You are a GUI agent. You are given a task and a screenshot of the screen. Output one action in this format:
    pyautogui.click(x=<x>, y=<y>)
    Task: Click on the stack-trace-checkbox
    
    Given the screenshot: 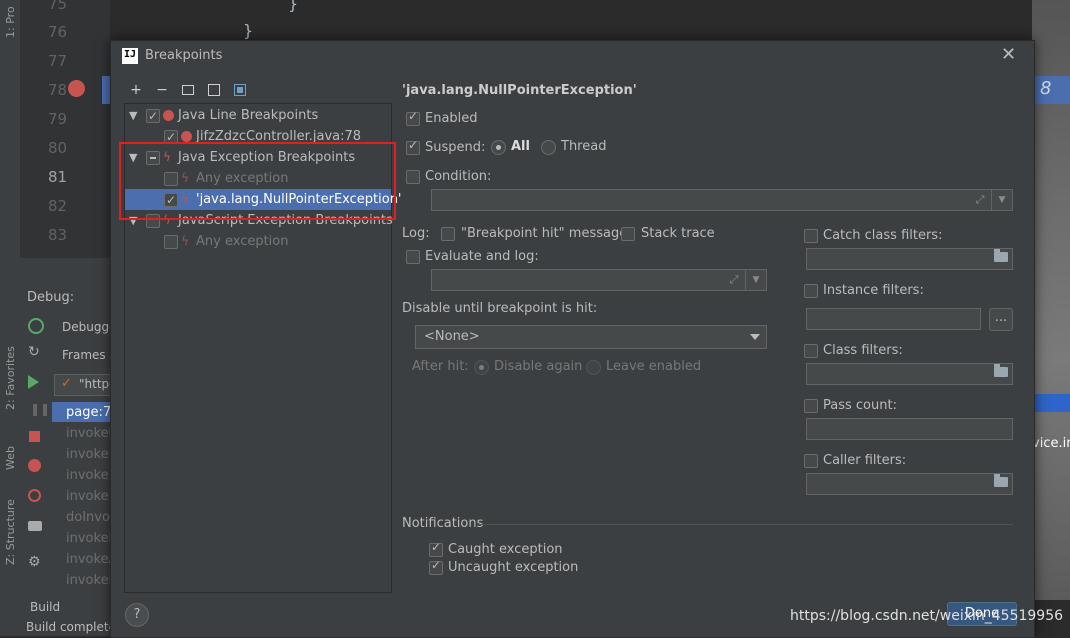 What is the action you would take?
    pyautogui.click(x=628, y=234)
    